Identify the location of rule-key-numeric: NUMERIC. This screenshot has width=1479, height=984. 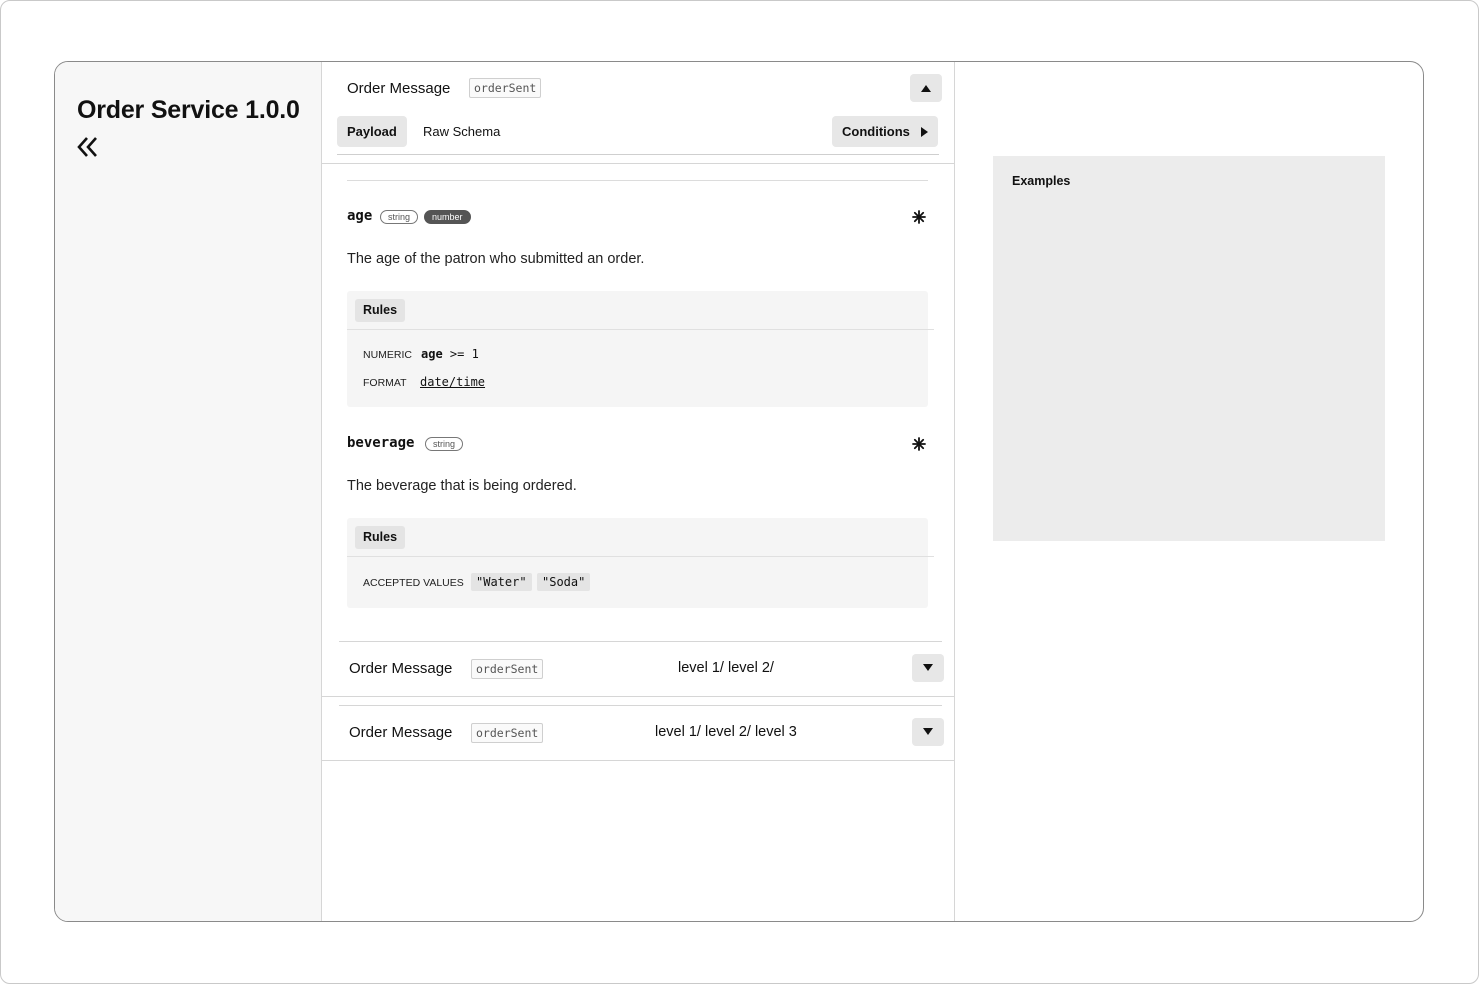
(387, 355).